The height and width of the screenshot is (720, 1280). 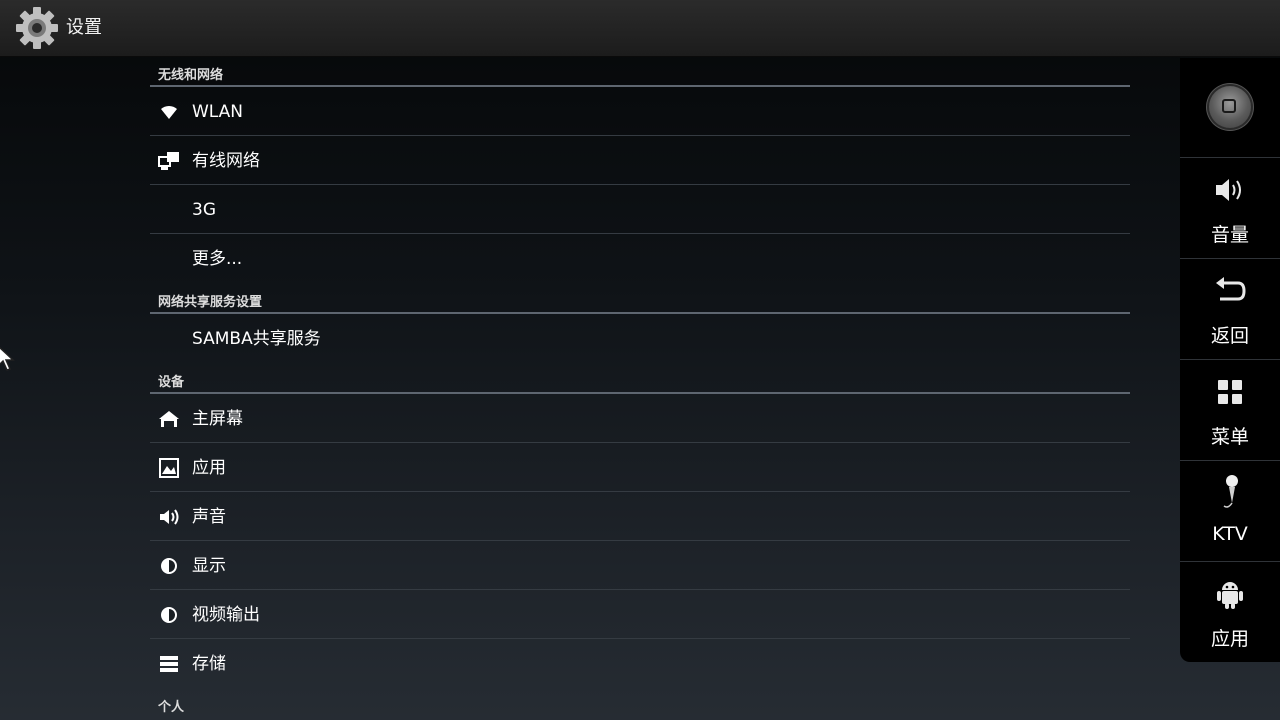 What do you see at coordinates (204, 210) in the screenshot?
I see `settings-item-label: 3G` at bounding box center [204, 210].